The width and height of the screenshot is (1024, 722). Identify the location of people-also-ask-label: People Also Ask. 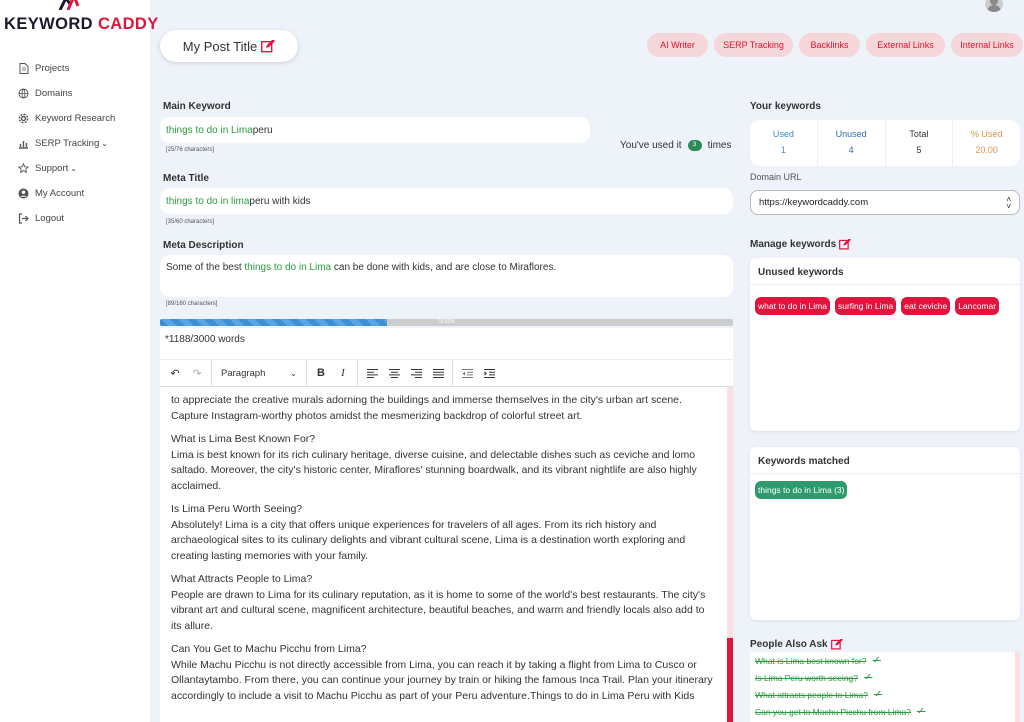
(789, 644).